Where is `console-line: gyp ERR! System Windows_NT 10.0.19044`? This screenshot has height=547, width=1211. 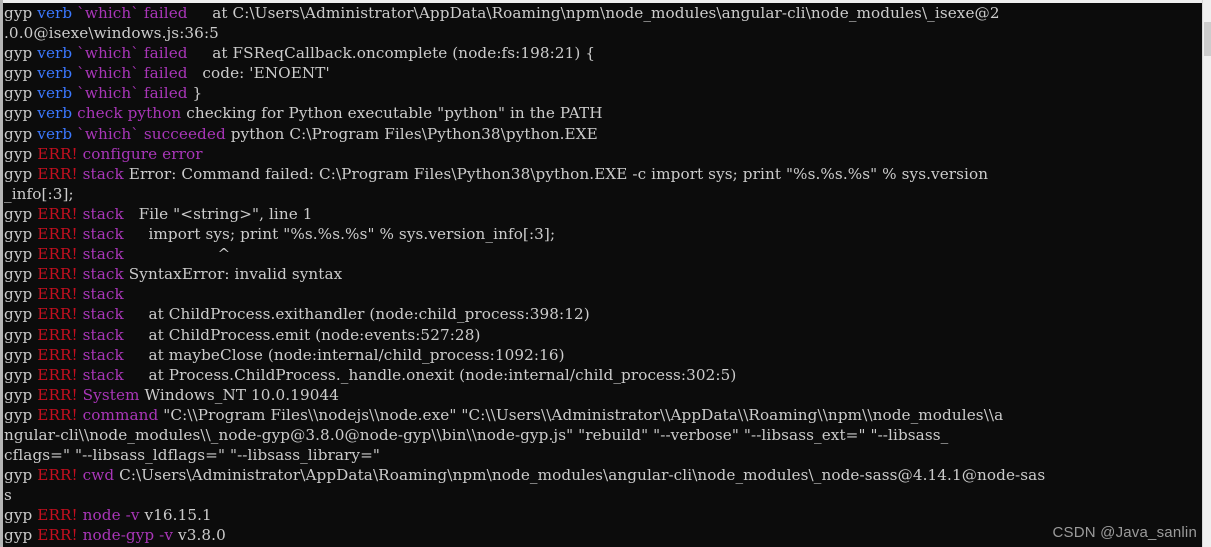
console-line: gyp ERR! System Windows_NT 10.0.19044 is located at coordinates (603, 395).